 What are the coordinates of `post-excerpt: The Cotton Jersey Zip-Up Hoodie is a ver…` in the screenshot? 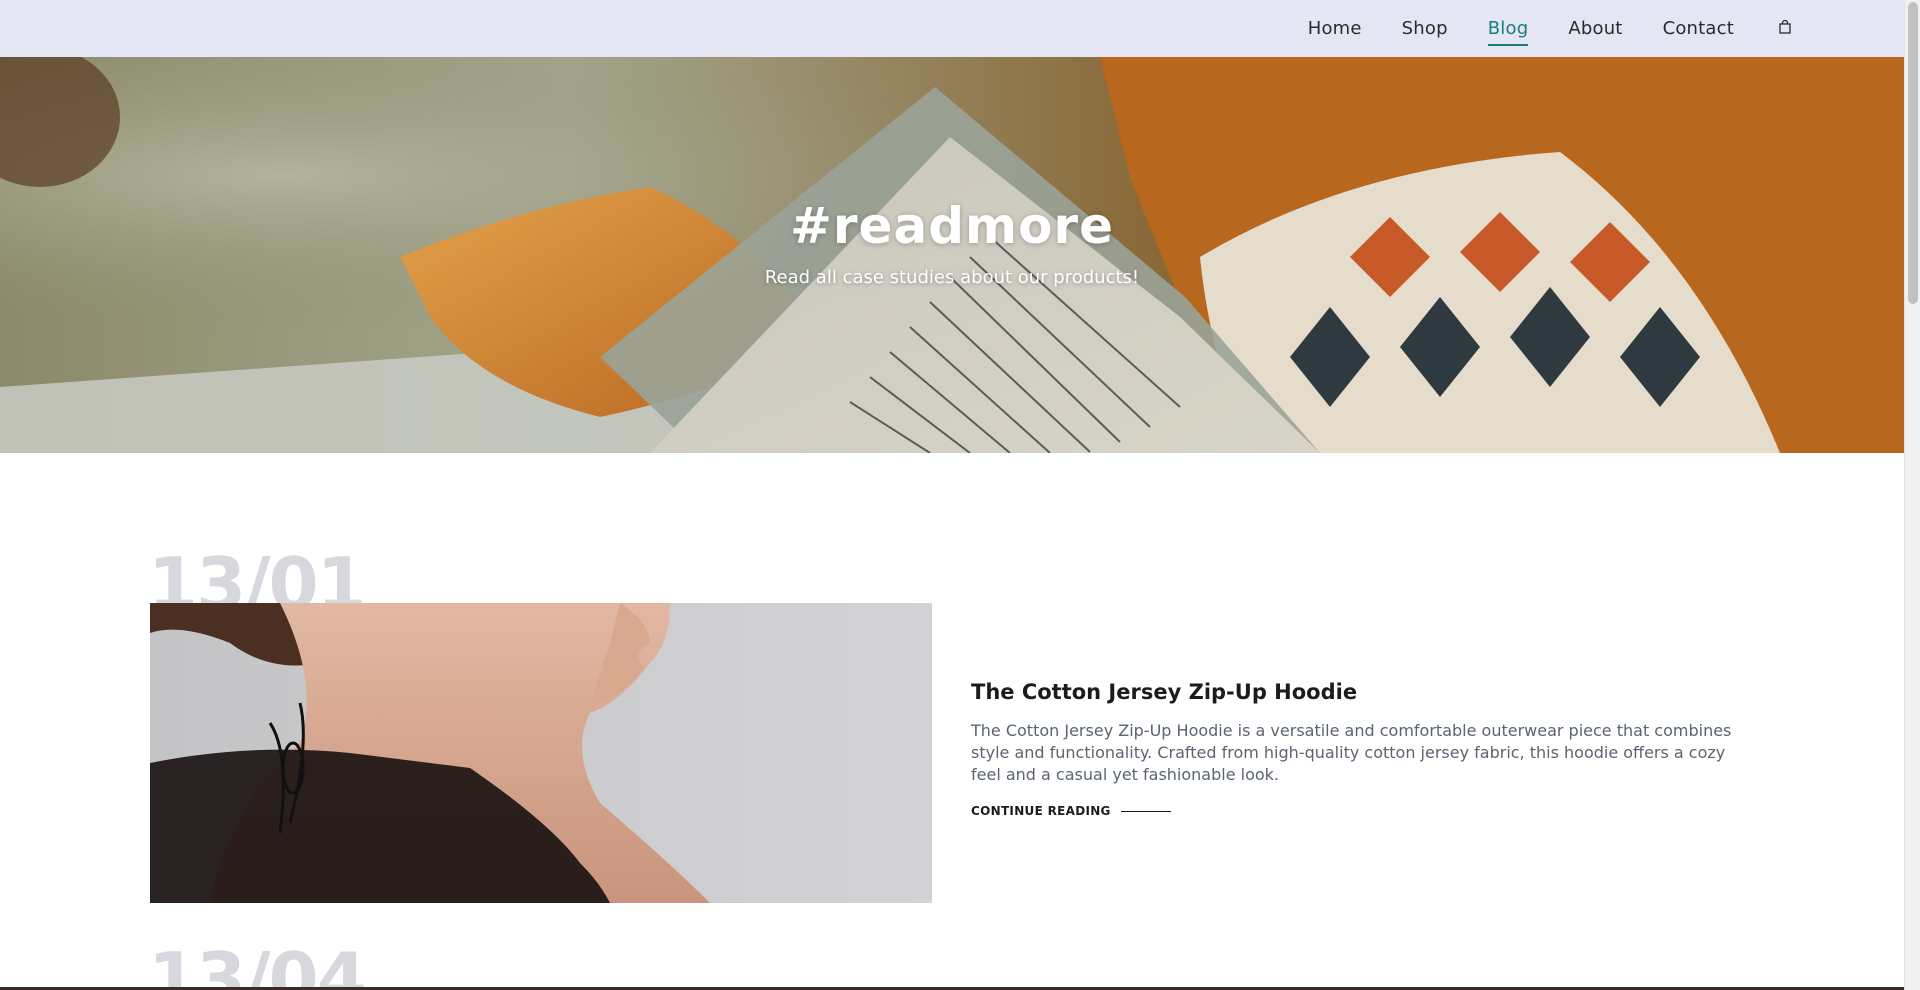 It's located at (1351, 752).